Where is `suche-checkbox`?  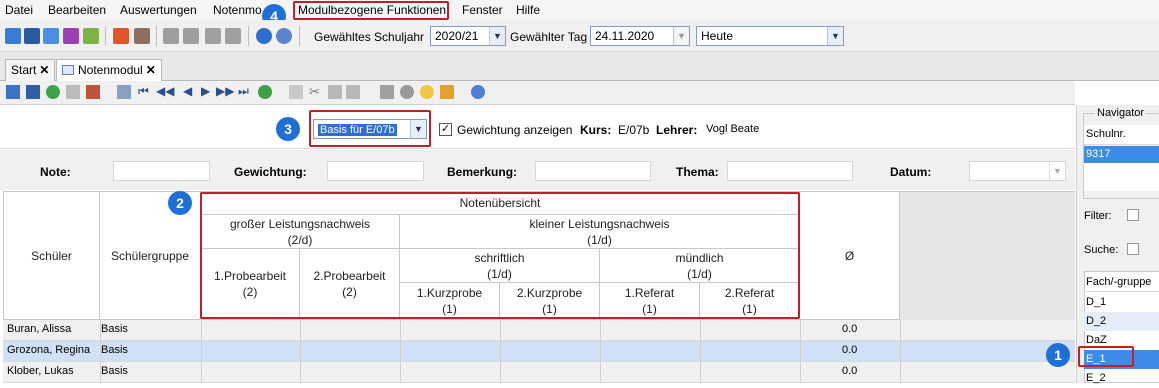 suche-checkbox is located at coordinates (1133, 249).